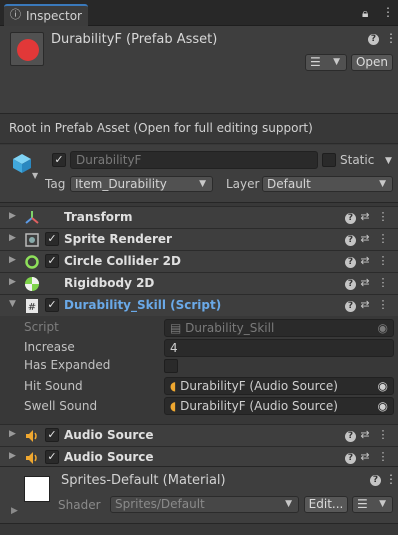 The image size is (398, 535). What do you see at coordinates (289, 184) in the screenshot?
I see `layer-value: Default` at bounding box center [289, 184].